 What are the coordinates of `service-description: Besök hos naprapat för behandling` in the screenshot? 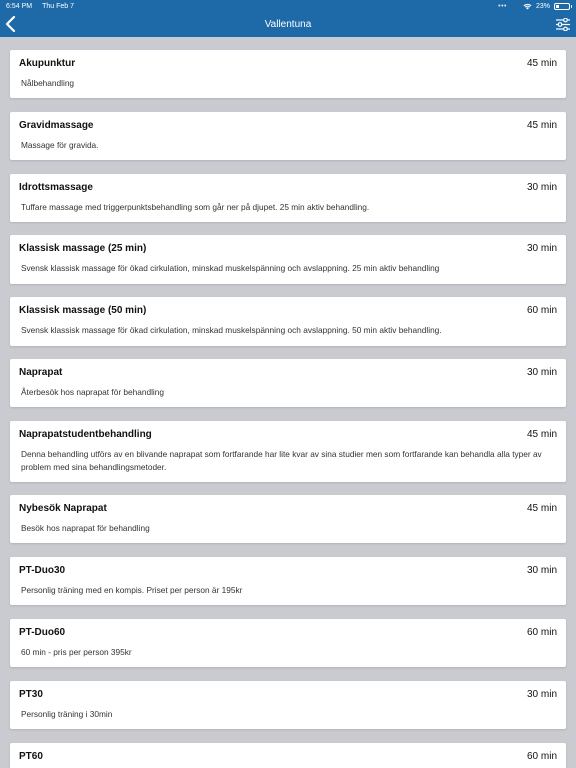 It's located at (85, 528).